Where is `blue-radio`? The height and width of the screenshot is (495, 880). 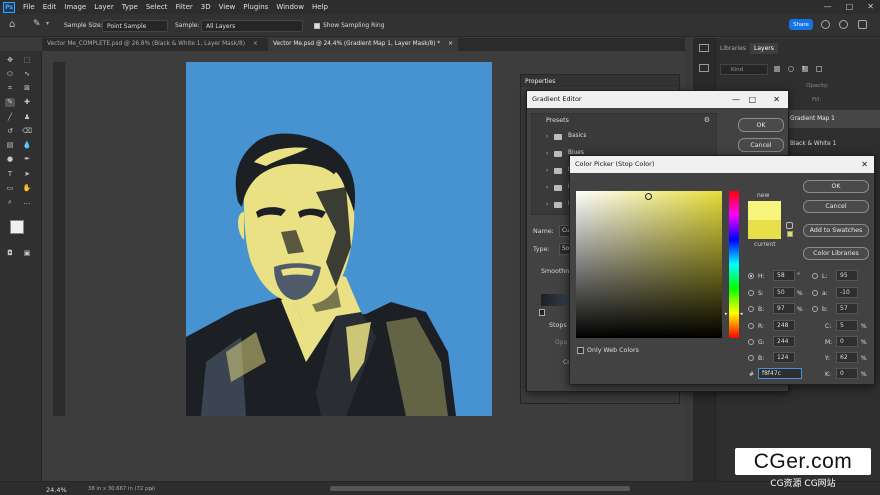 blue-radio is located at coordinates (751, 358).